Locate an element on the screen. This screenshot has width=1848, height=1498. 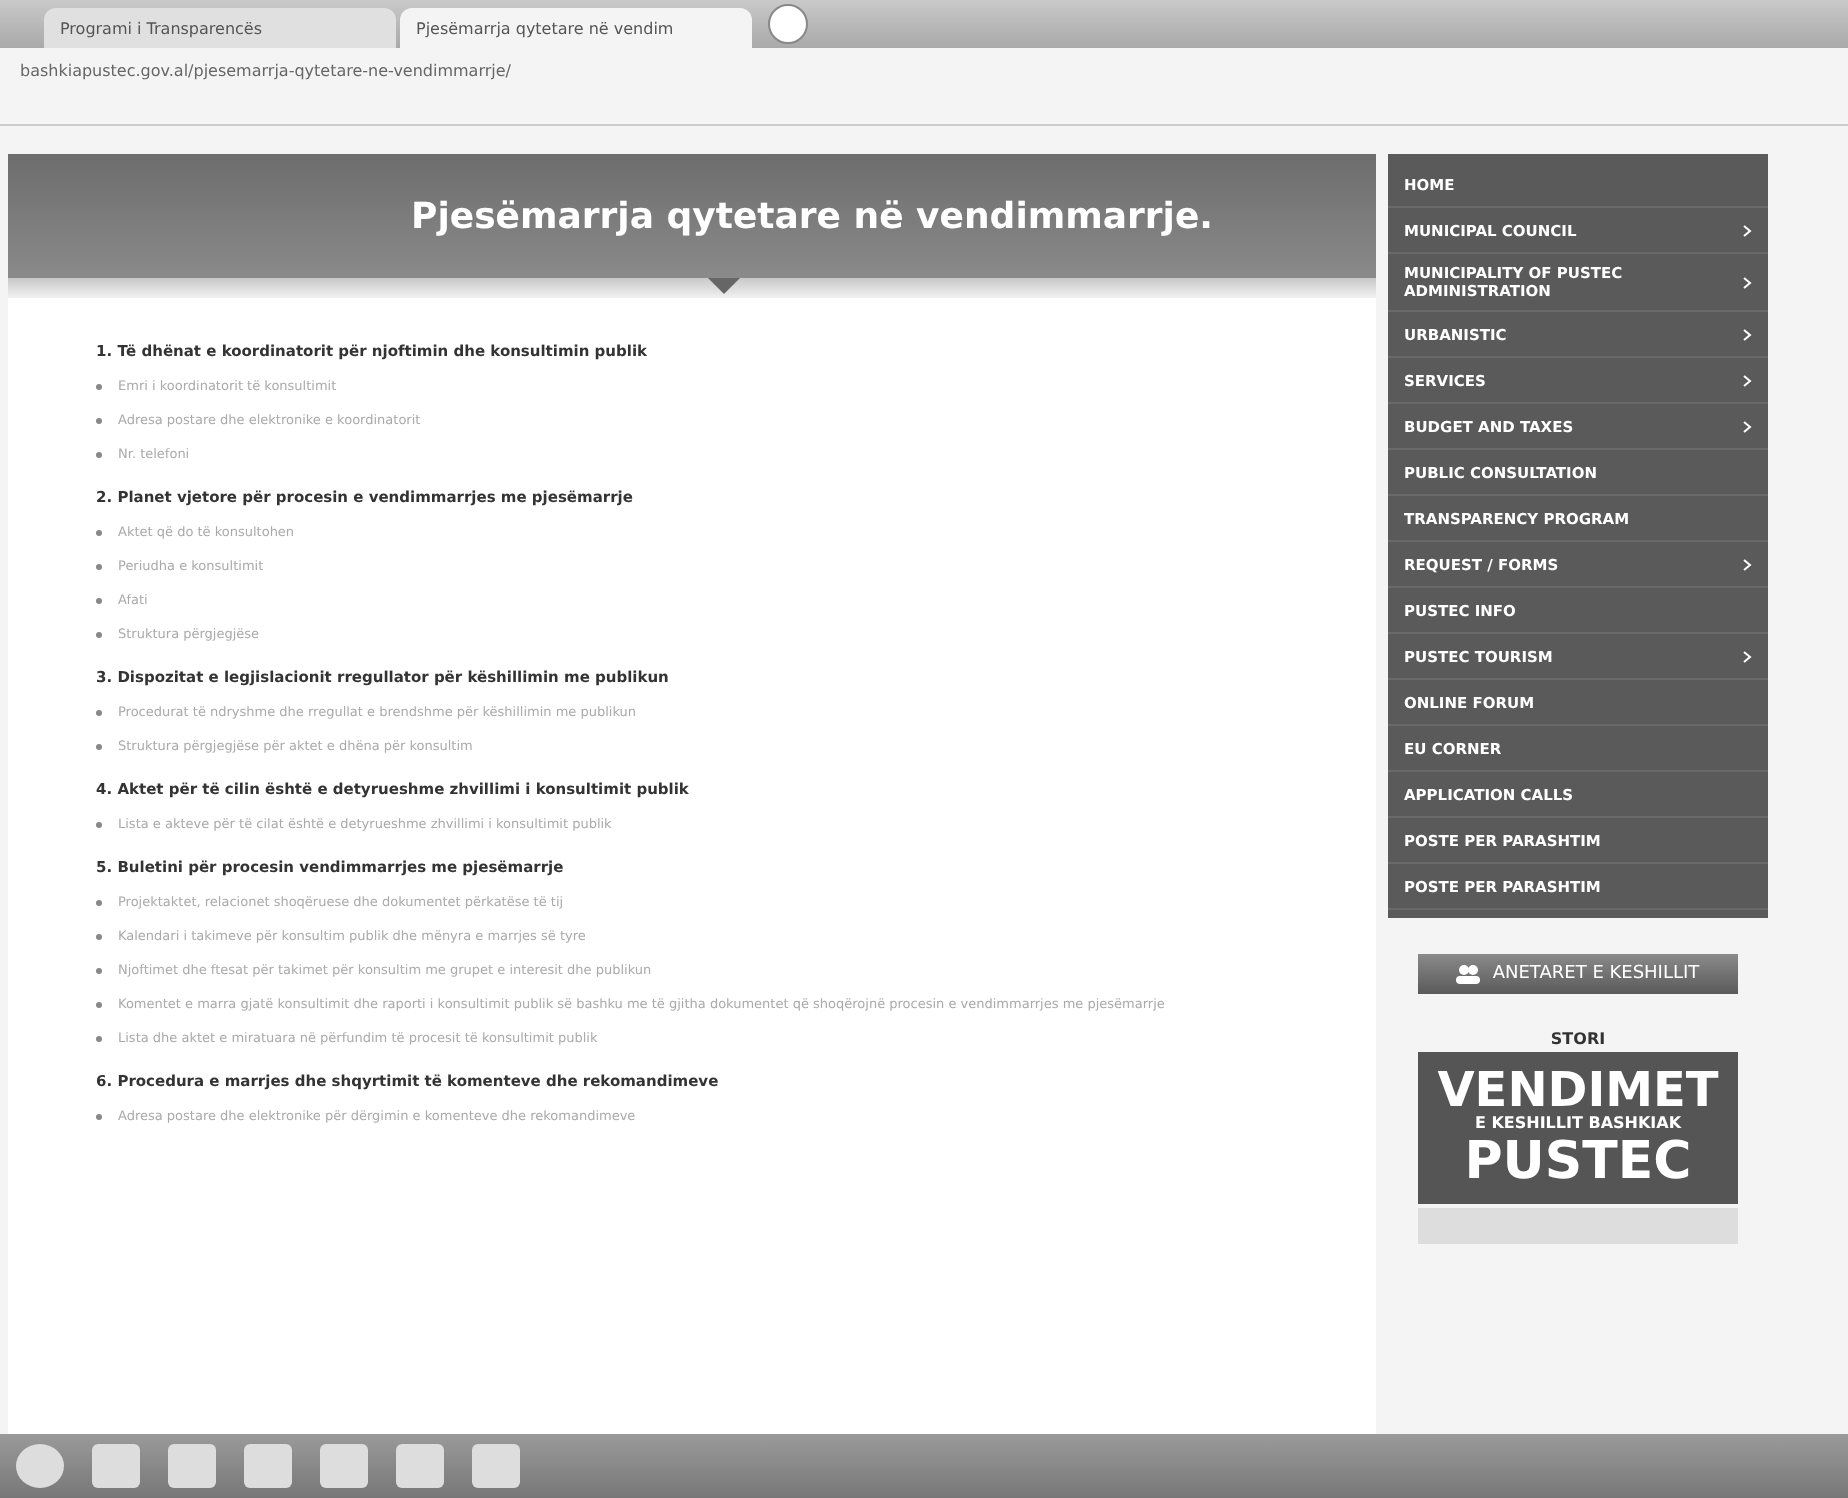
decisions-banner: VENDIMET E KESHILLIT BASHKIAK PUSTEC is located at coordinates (1578, 1128).